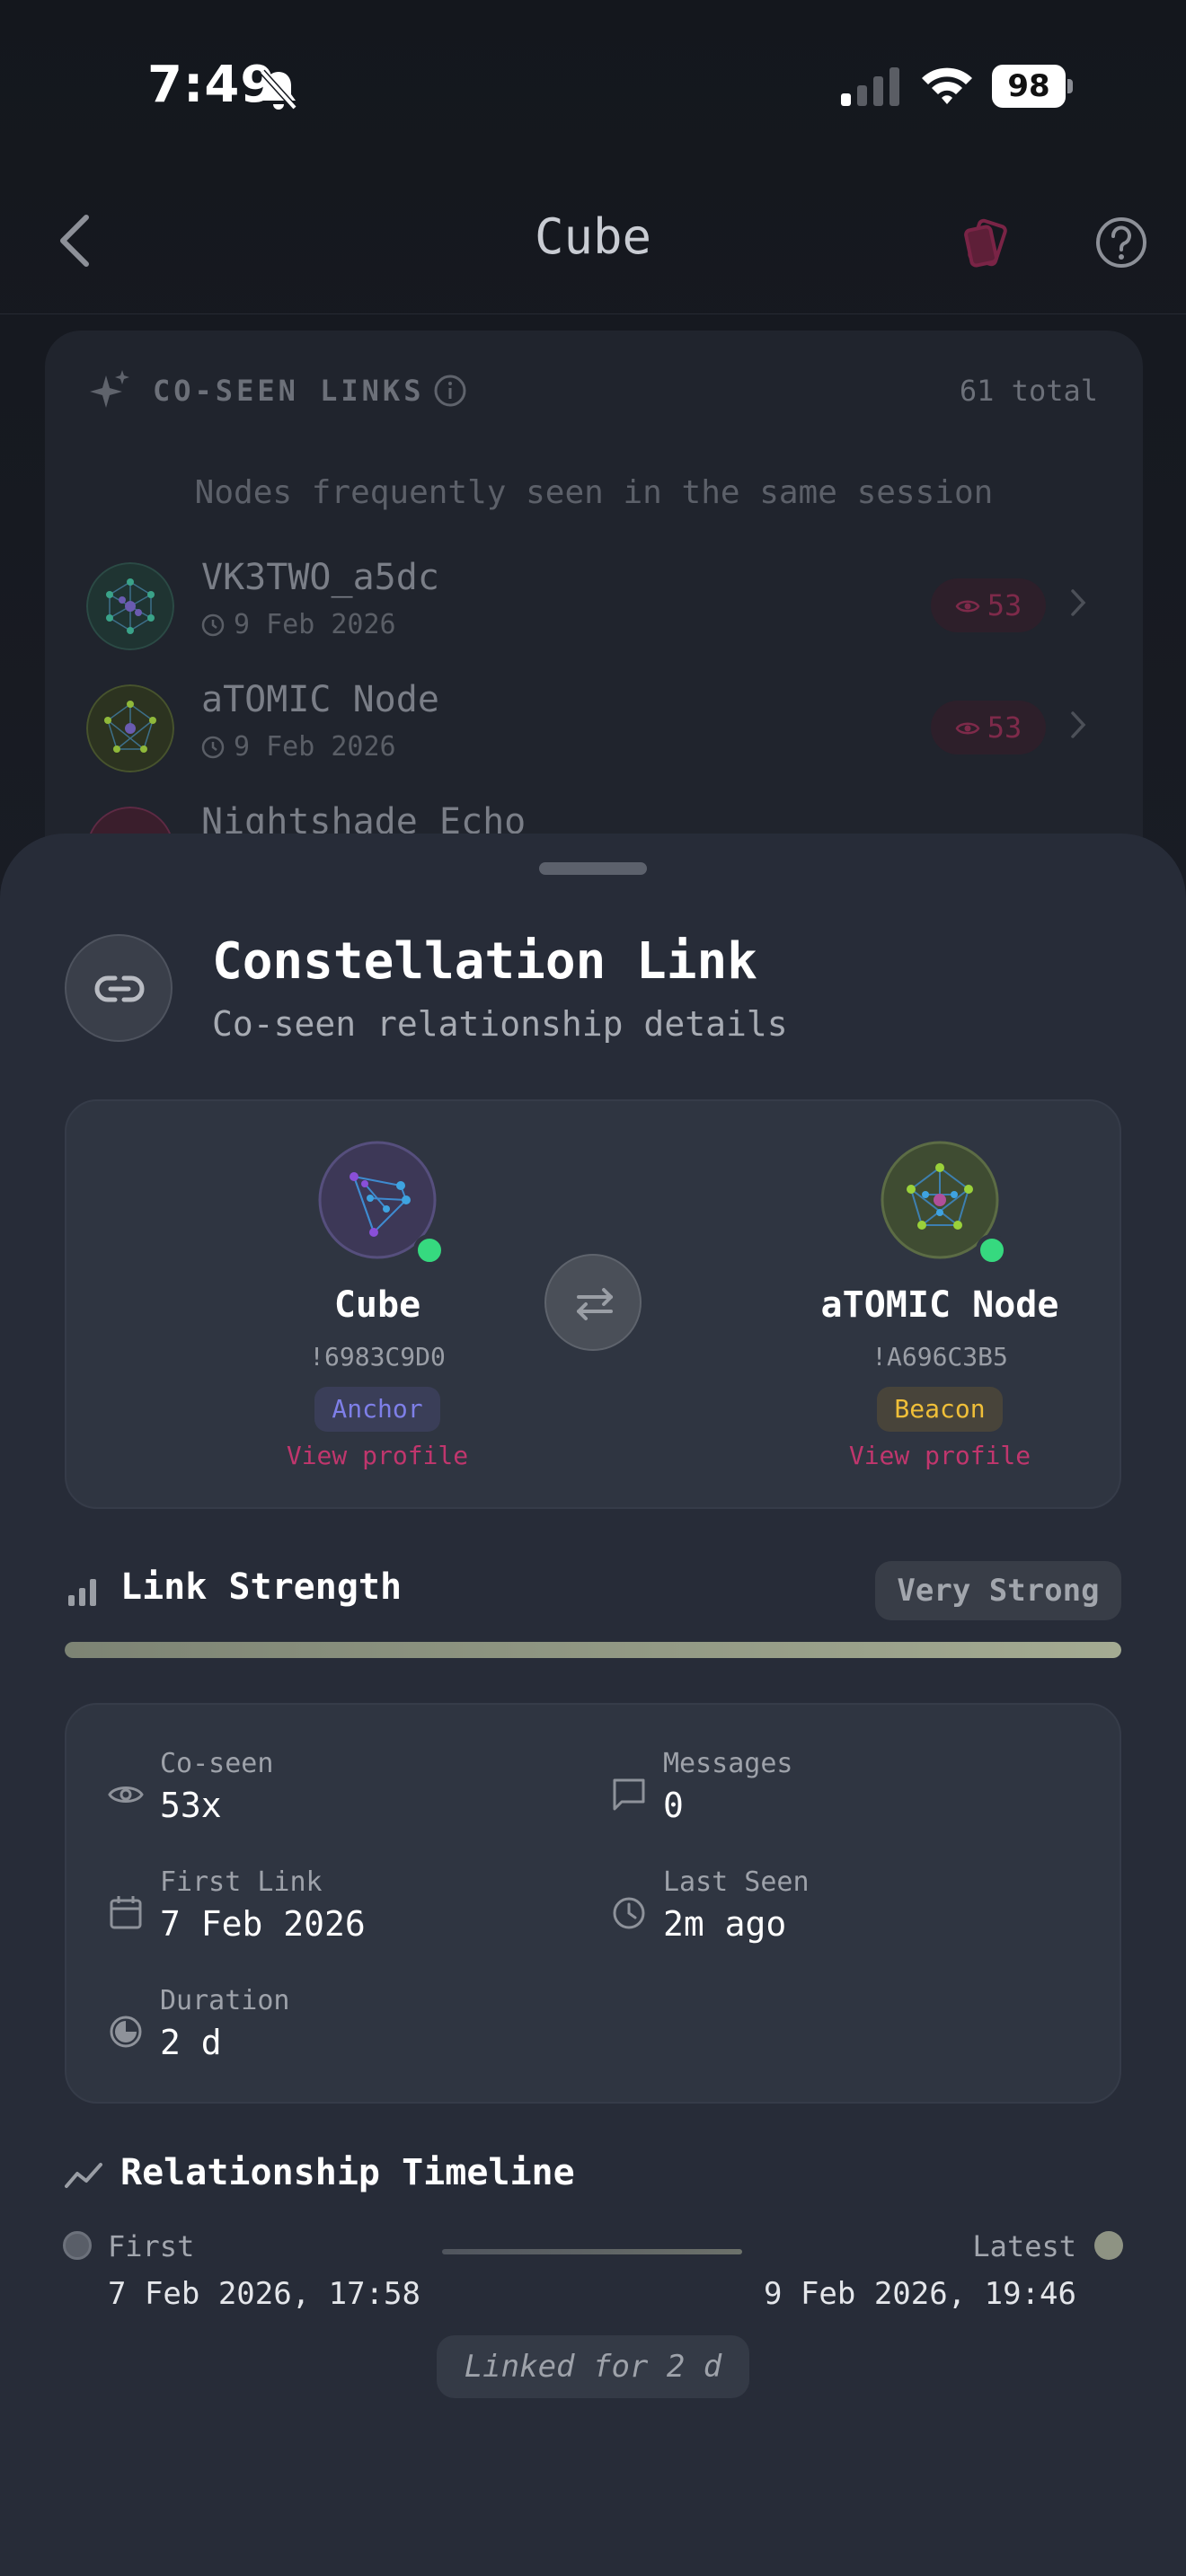 The width and height of the screenshot is (1186, 2576). What do you see at coordinates (225, 2001) in the screenshot?
I see `stat-label: Duration` at bounding box center [225, 2001].